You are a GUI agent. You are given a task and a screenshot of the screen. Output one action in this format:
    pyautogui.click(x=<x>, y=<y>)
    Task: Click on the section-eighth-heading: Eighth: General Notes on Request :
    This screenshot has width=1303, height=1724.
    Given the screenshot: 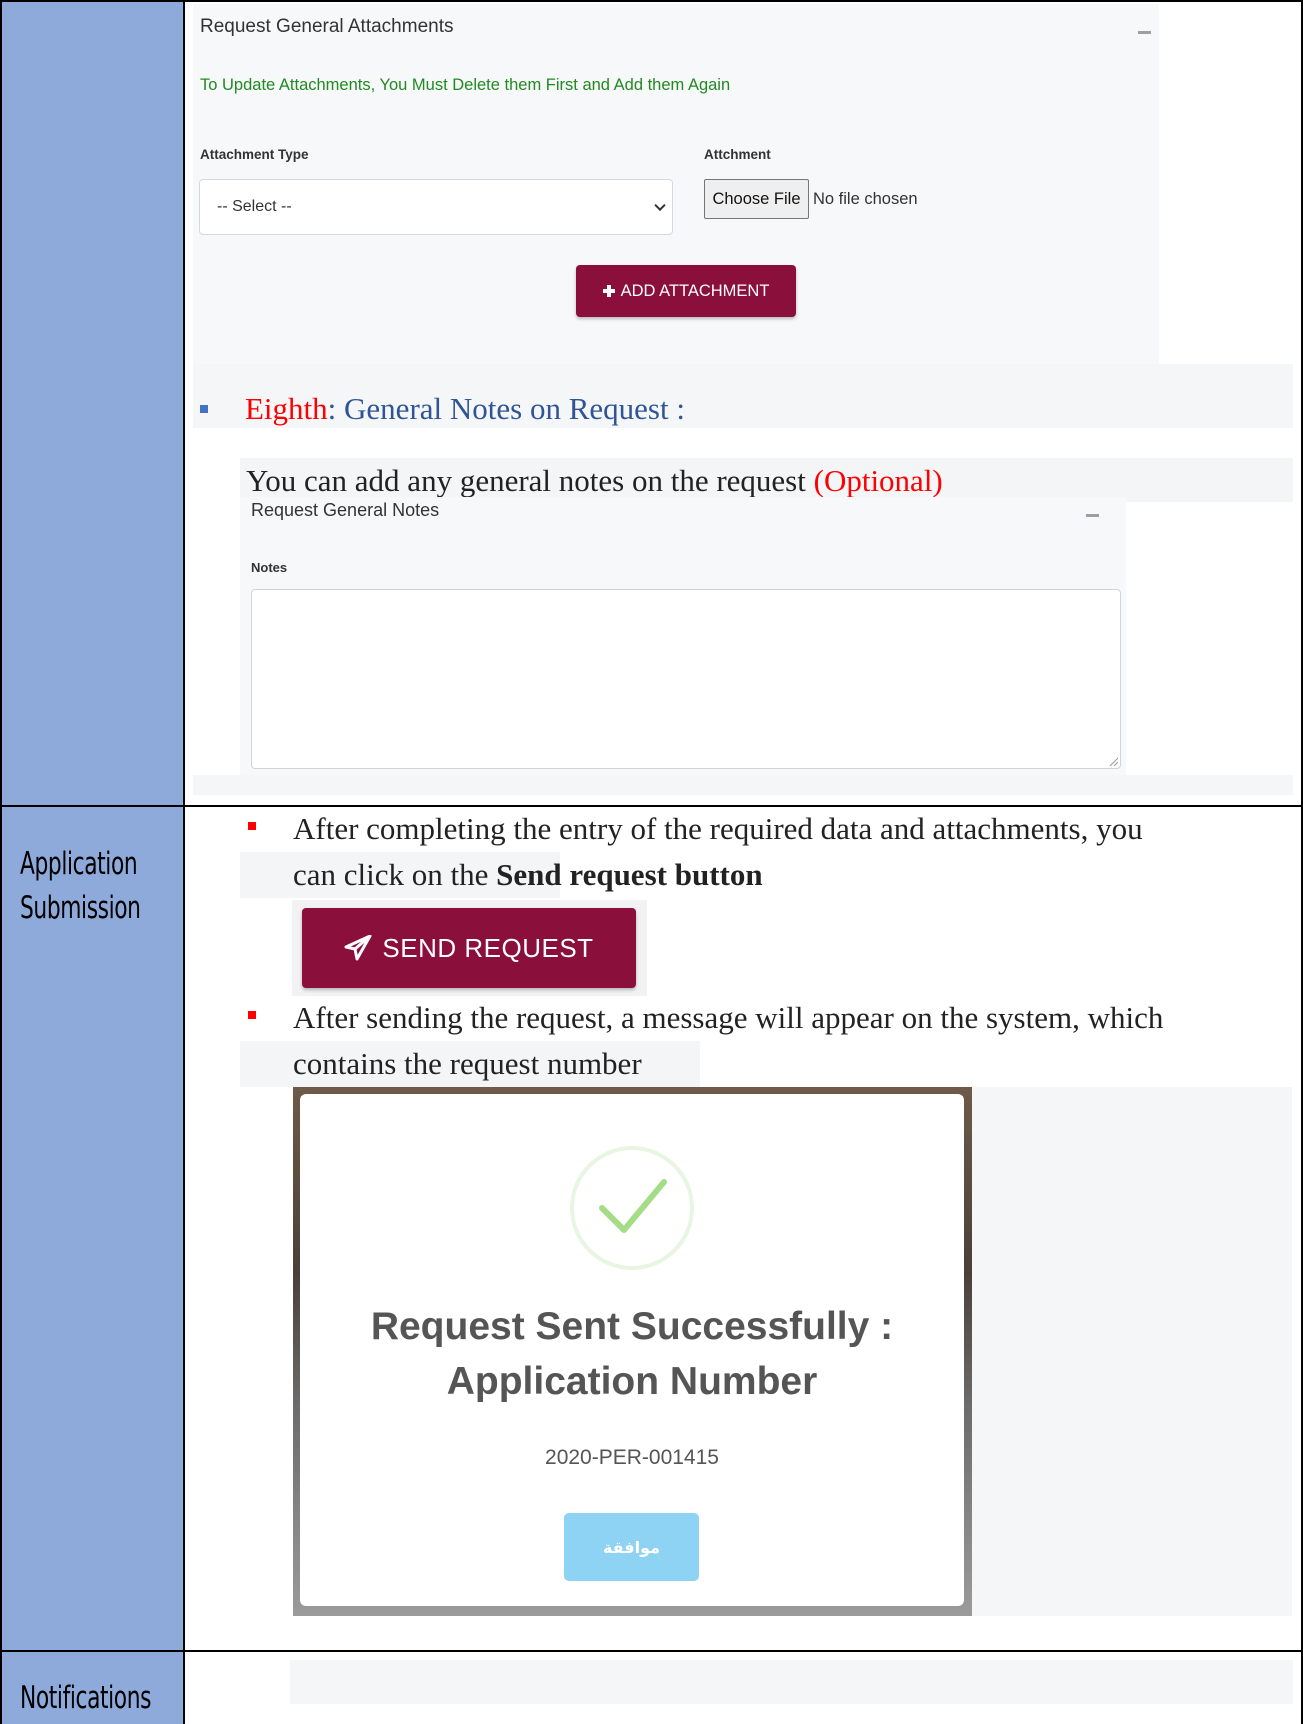 What is the action you would take?
    pyautogui.click(x=465, y=409)
    